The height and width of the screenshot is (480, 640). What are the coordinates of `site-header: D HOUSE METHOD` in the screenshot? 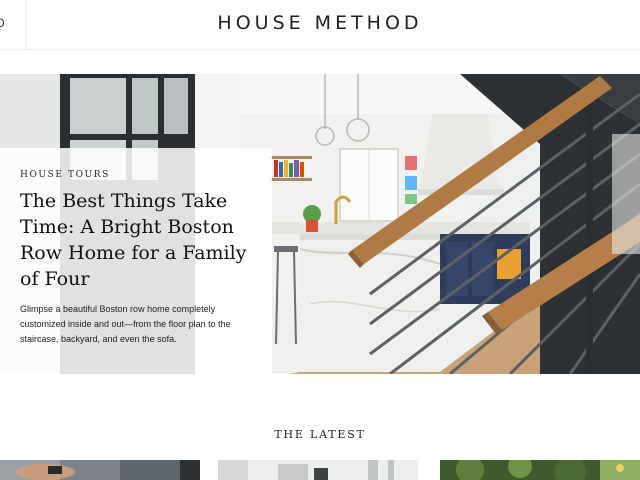 It's located at (320, 25).